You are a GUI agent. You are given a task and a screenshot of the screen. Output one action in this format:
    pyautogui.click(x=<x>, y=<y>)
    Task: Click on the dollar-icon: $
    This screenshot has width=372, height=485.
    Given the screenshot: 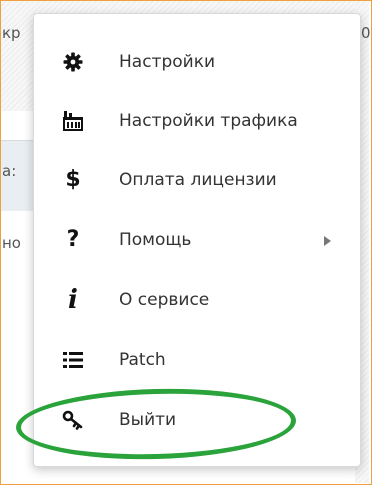 What is the action you would take?
    pyautogui.click(x=73, y=179)
    